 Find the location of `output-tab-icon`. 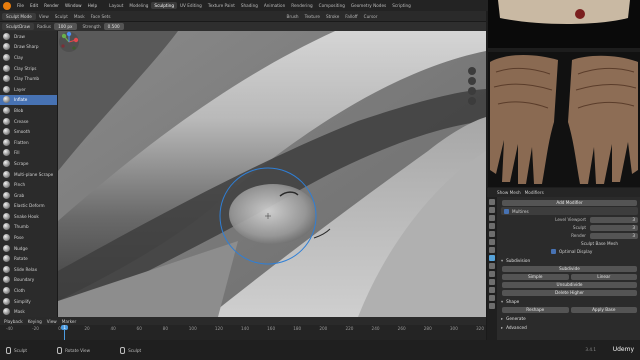

output-tab-icon is located at coordinates (492, 218).